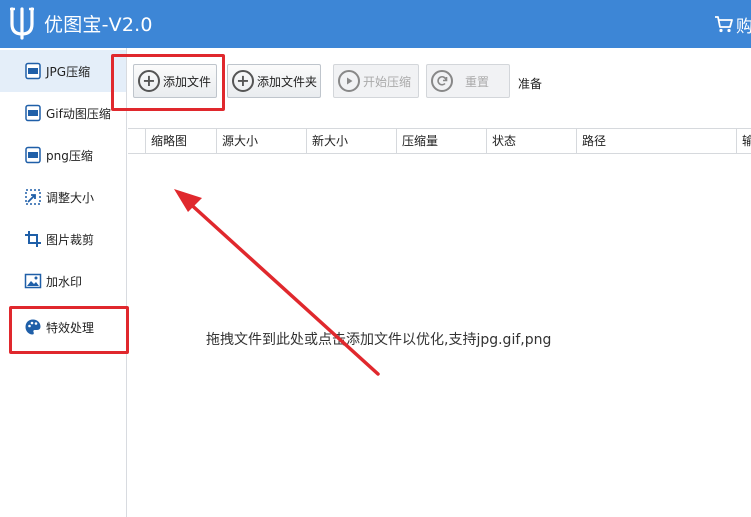  What do you see at coordinates (379, 340) in the screenshot?
I see `drop-hint: 拖拽文件到此处或点击添加文件以优化,支持jpg.gif,png` at bounding box center [379, 340].